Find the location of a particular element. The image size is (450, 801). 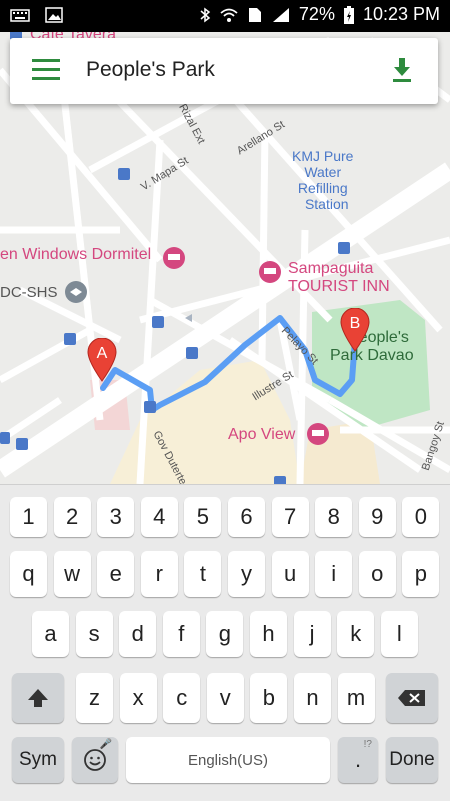

key-n: n is located at coordinates (312, 698).